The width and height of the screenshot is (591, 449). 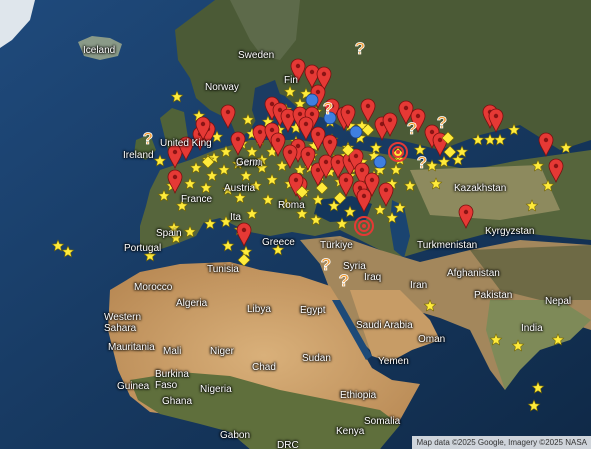 I want to click on label-burkina-faso: Burkina Faso, so click(x=172, y=380).